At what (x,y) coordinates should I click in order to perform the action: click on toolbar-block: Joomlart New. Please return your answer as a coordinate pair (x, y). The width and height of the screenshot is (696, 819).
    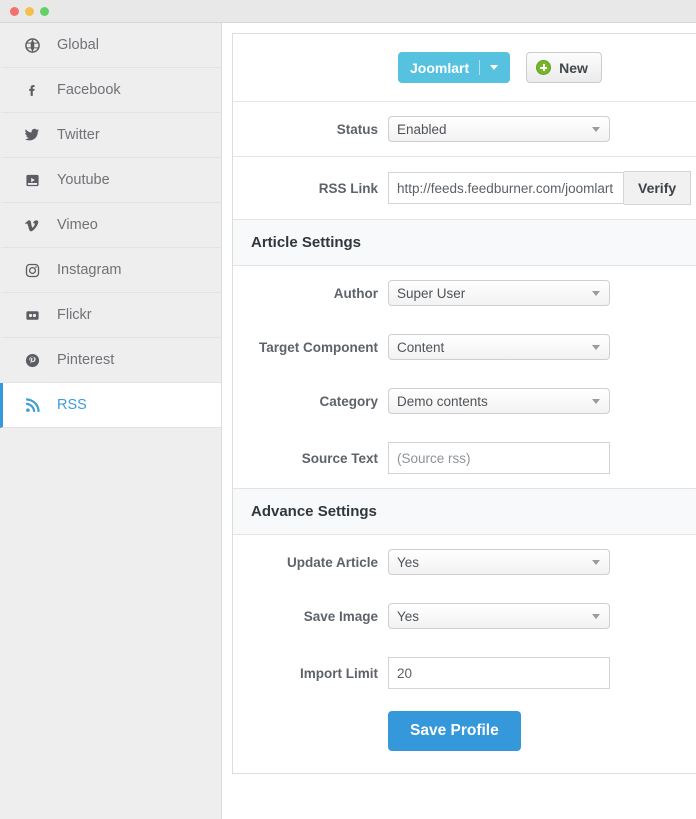
    Looking at the image, I should click on (464, 68).